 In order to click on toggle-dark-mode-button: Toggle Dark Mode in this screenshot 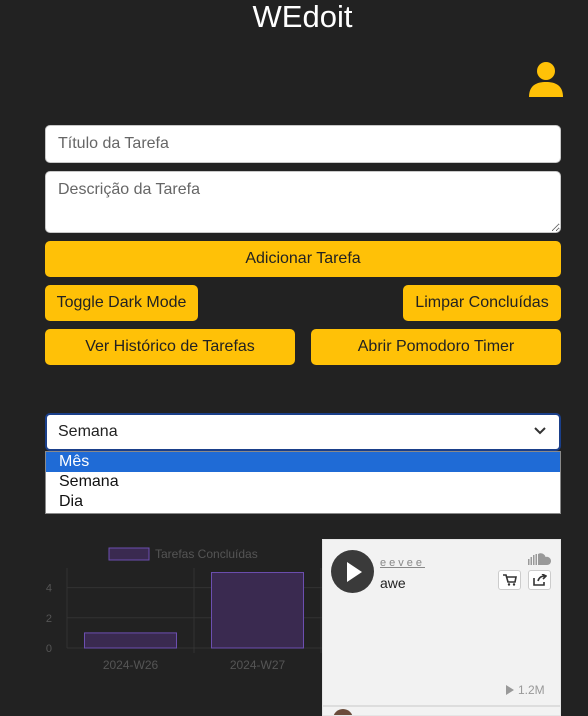, I will do `click(121, 303)`.